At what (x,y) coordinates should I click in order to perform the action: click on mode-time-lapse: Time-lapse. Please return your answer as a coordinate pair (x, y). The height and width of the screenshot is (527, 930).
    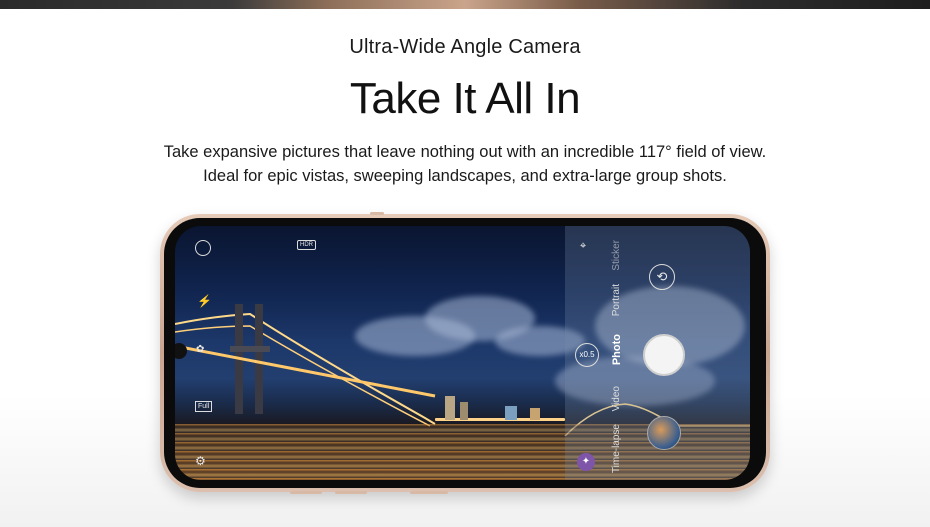
    Looking at the image, I should click on (616, 448).